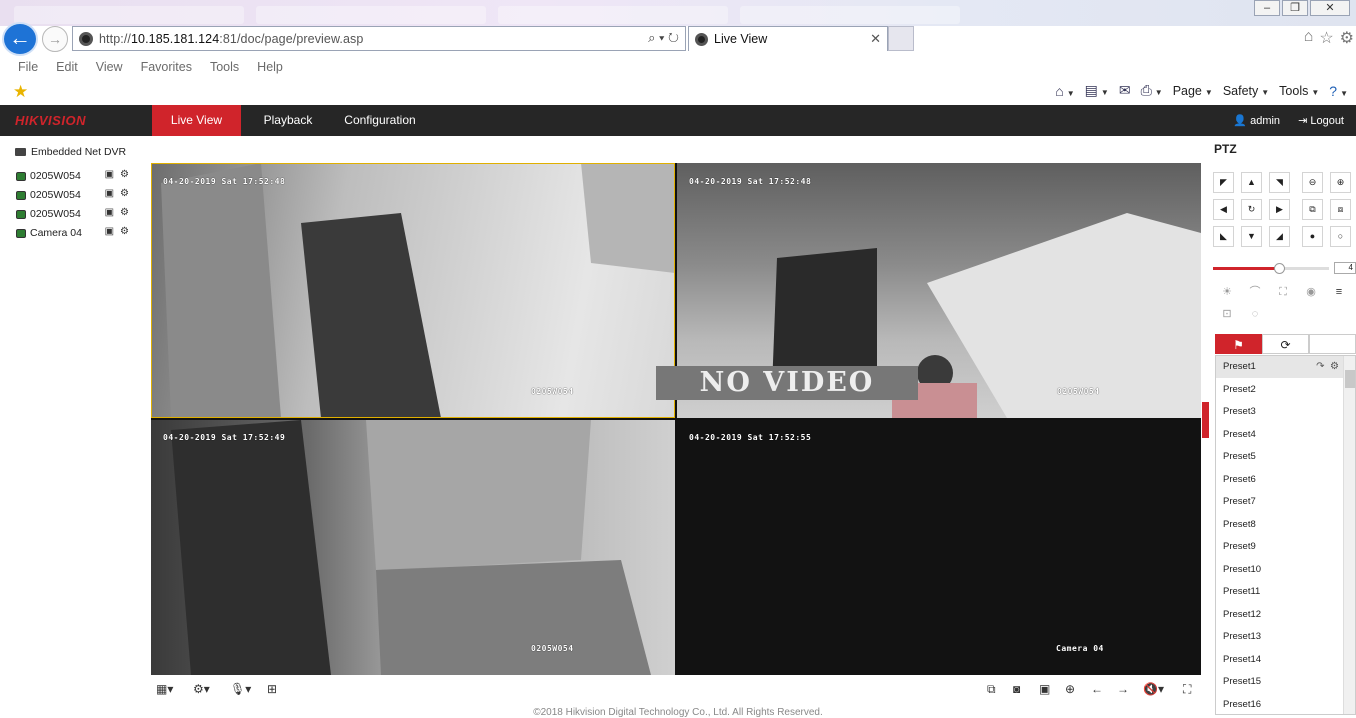  Describe the element at coordinates (901, 38) in the screenshot. I see `new-tab-button` at that location.